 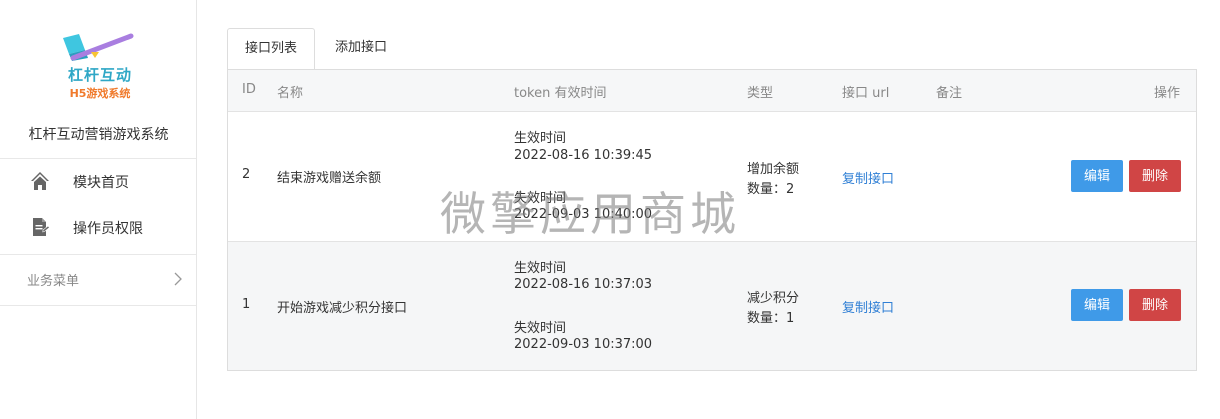 What do you see at coordinates (342, 308) in the screenshot?
I see `cell-name: 开始游戏减少积分接口` at bounding box center [342, 308].